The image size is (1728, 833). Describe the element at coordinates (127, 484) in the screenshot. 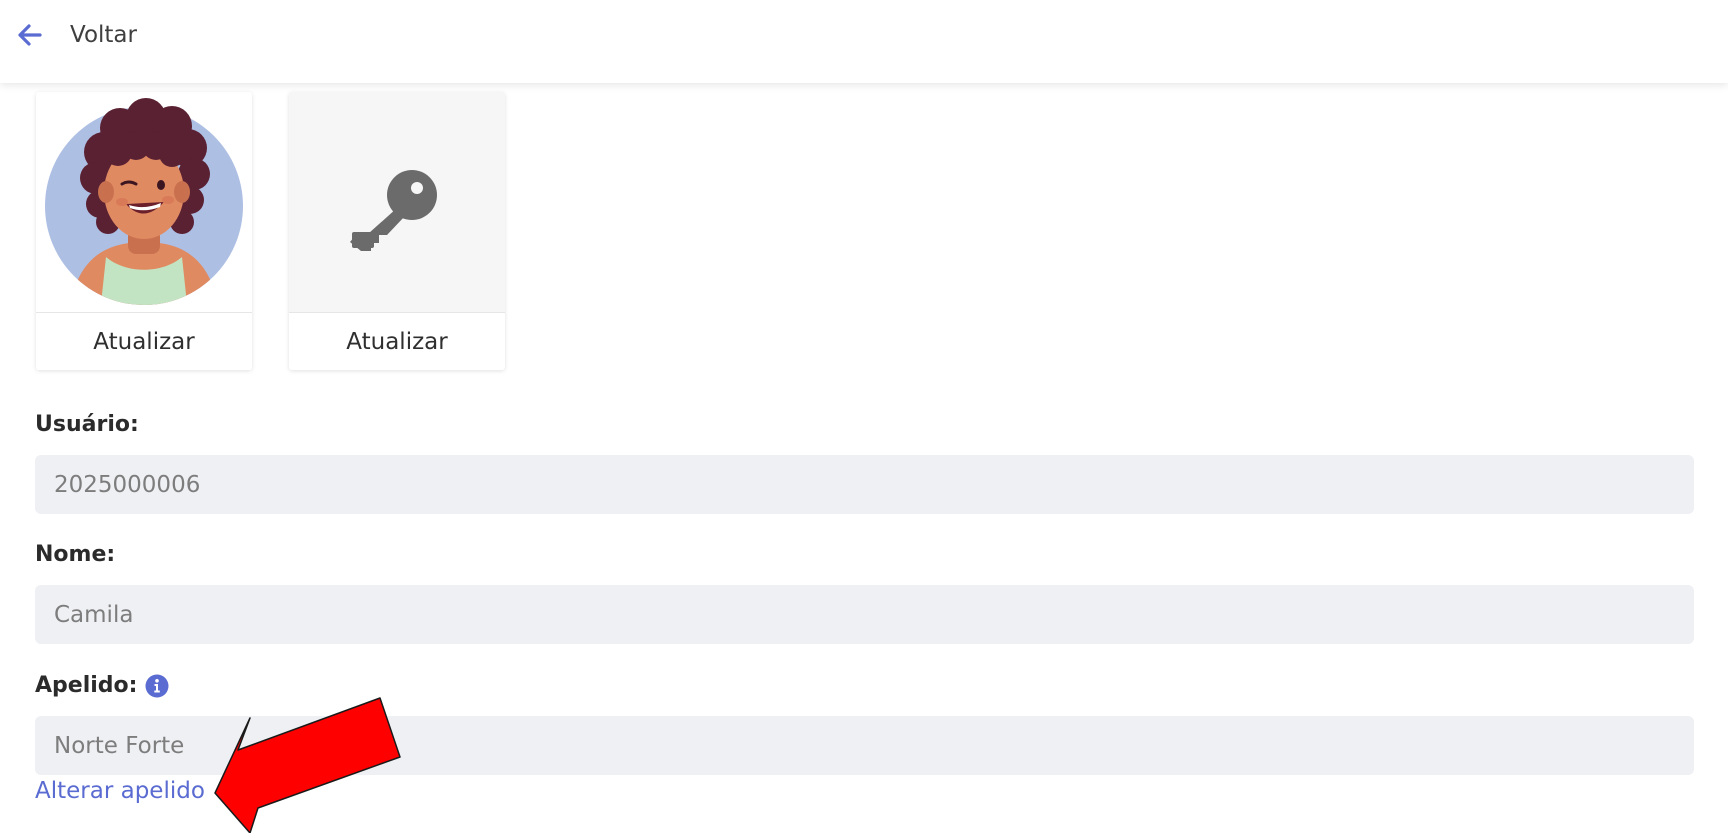

I see `usuario-value: 2025000006` at that location.